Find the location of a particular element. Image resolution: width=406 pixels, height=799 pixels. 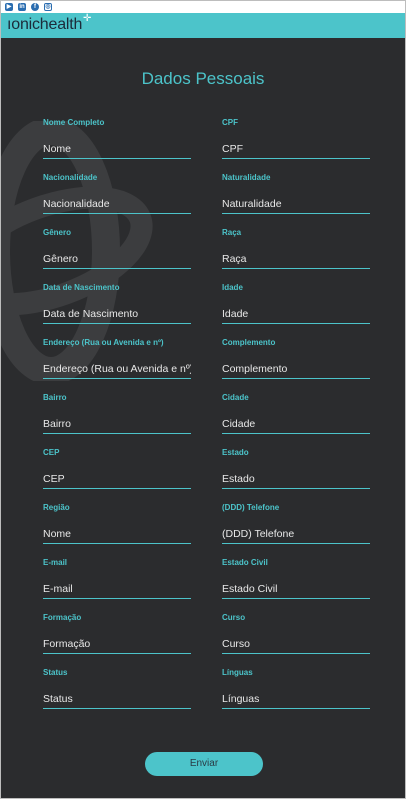

nome-completo-input: Nome is located at coordinates (117, 150).